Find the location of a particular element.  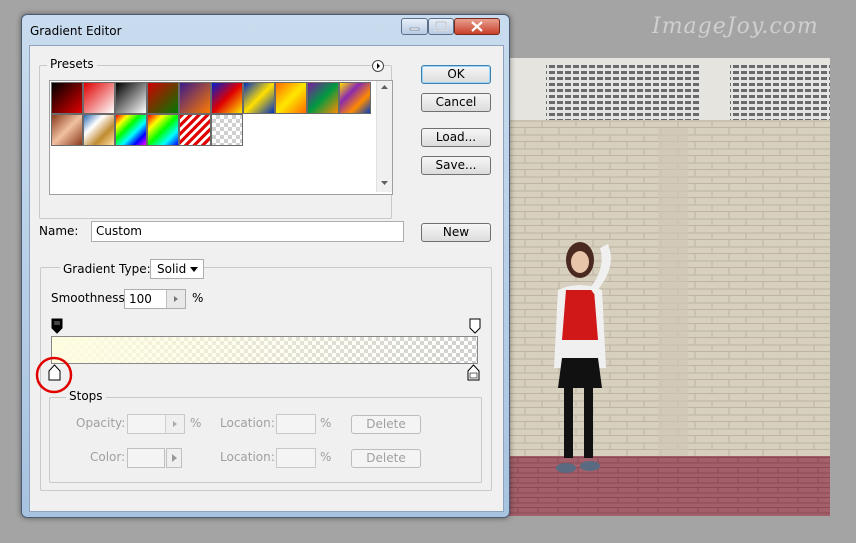

color-location-unit: % is located at coordinates (326, 457).